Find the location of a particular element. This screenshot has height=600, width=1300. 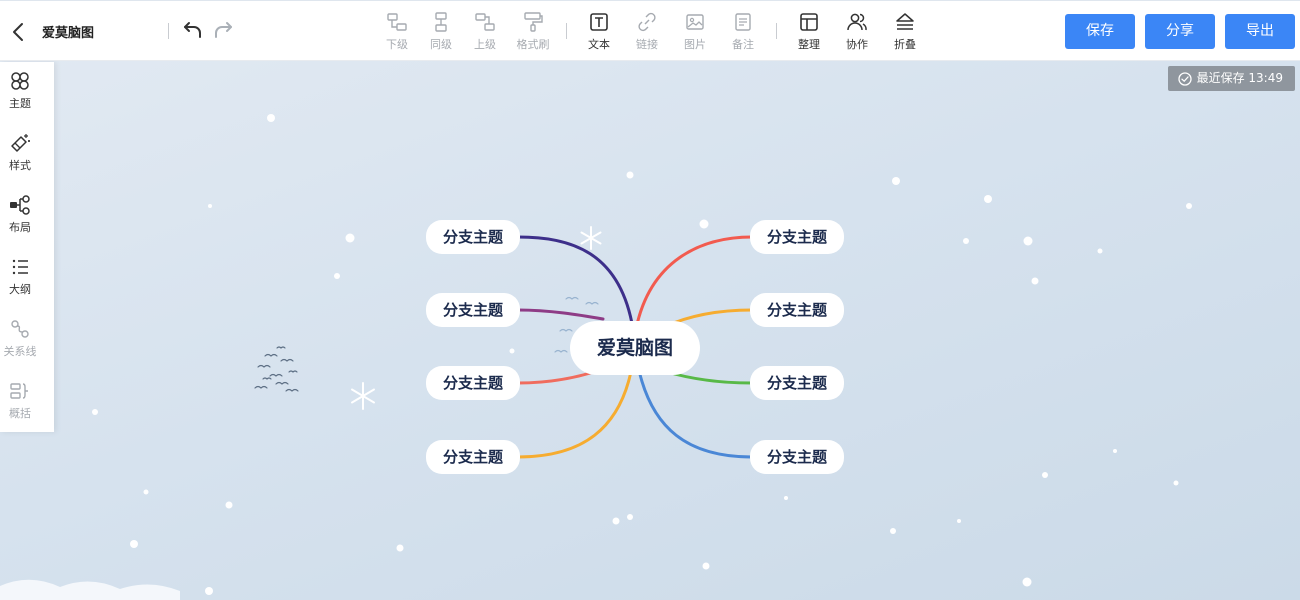

theme-grid-icon is located at coordinates (20, 81).